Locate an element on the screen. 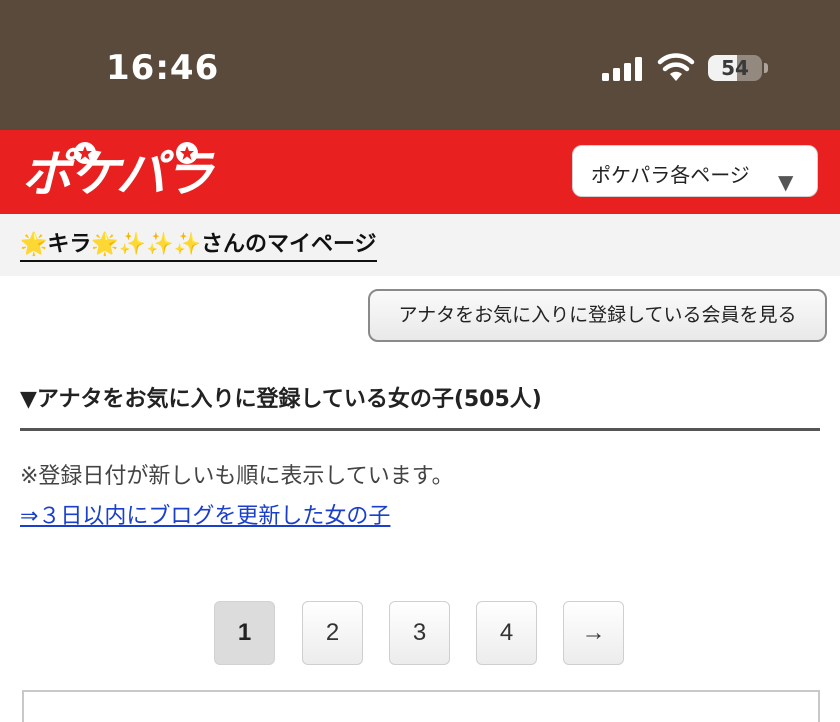 The width and height of the screenshot is (840, 722). mypage-title-link: 🌟キラ🌟✨✨✨さんのマイページ is located at coordinates (198, 244).